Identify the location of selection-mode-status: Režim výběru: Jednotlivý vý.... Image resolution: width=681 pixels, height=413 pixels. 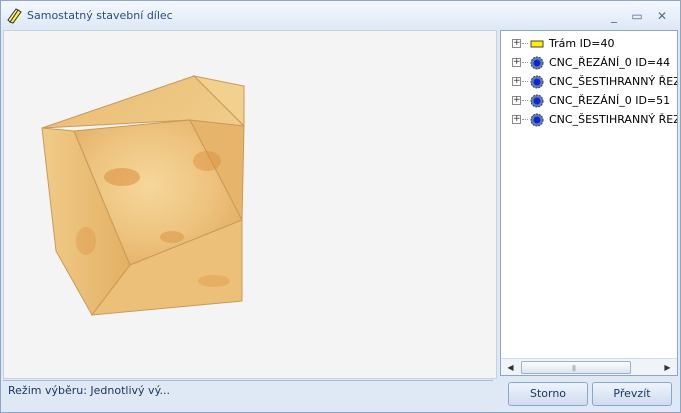
(89, 390).